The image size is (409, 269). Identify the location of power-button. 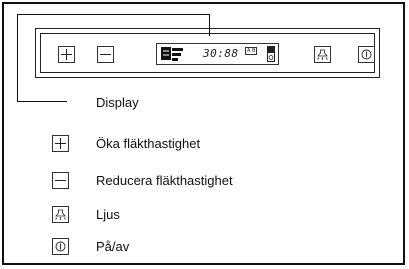
(366, 54).